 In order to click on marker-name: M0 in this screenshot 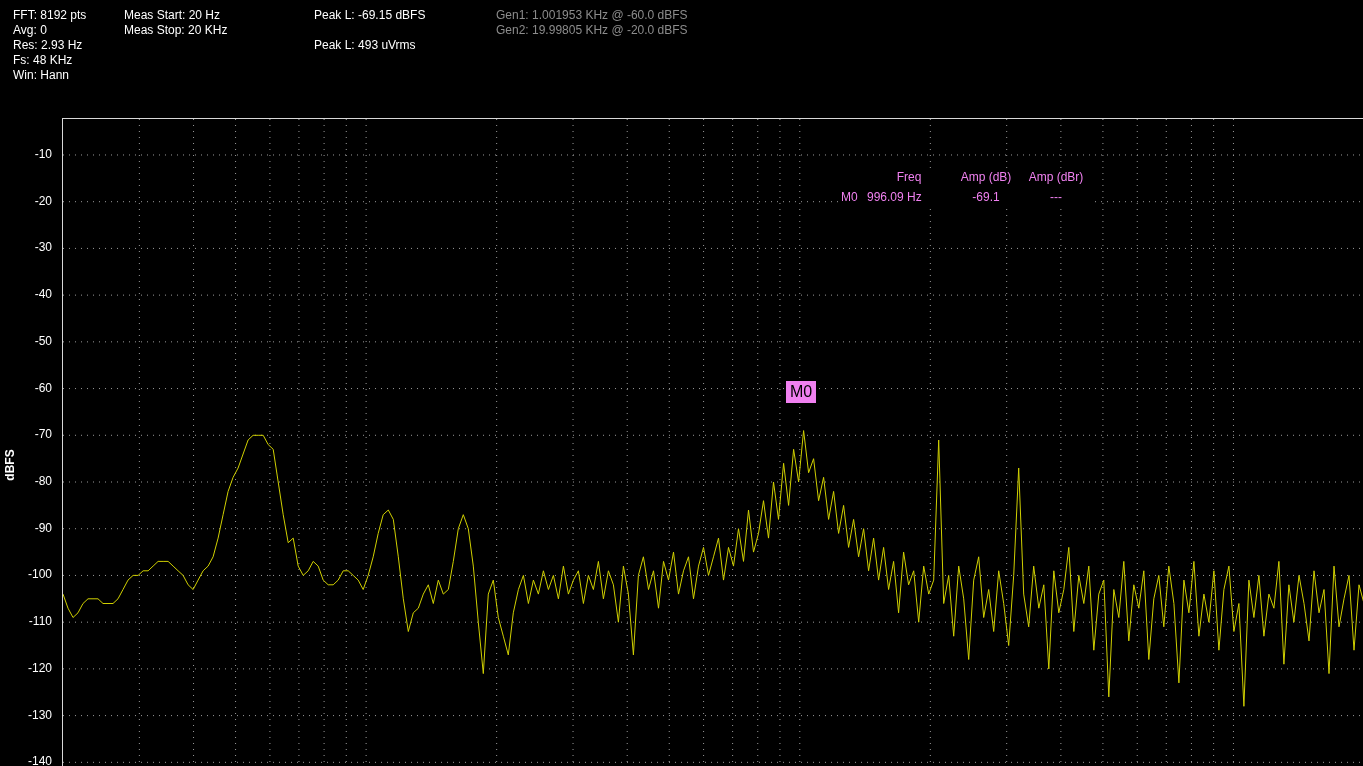, I will do `click(850, 197)`.